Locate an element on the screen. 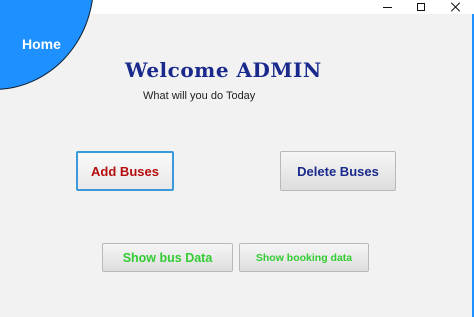 This screenshot has width=474, height=317. page-title: Welcome ADMIN is located at coordinates (223, 70).